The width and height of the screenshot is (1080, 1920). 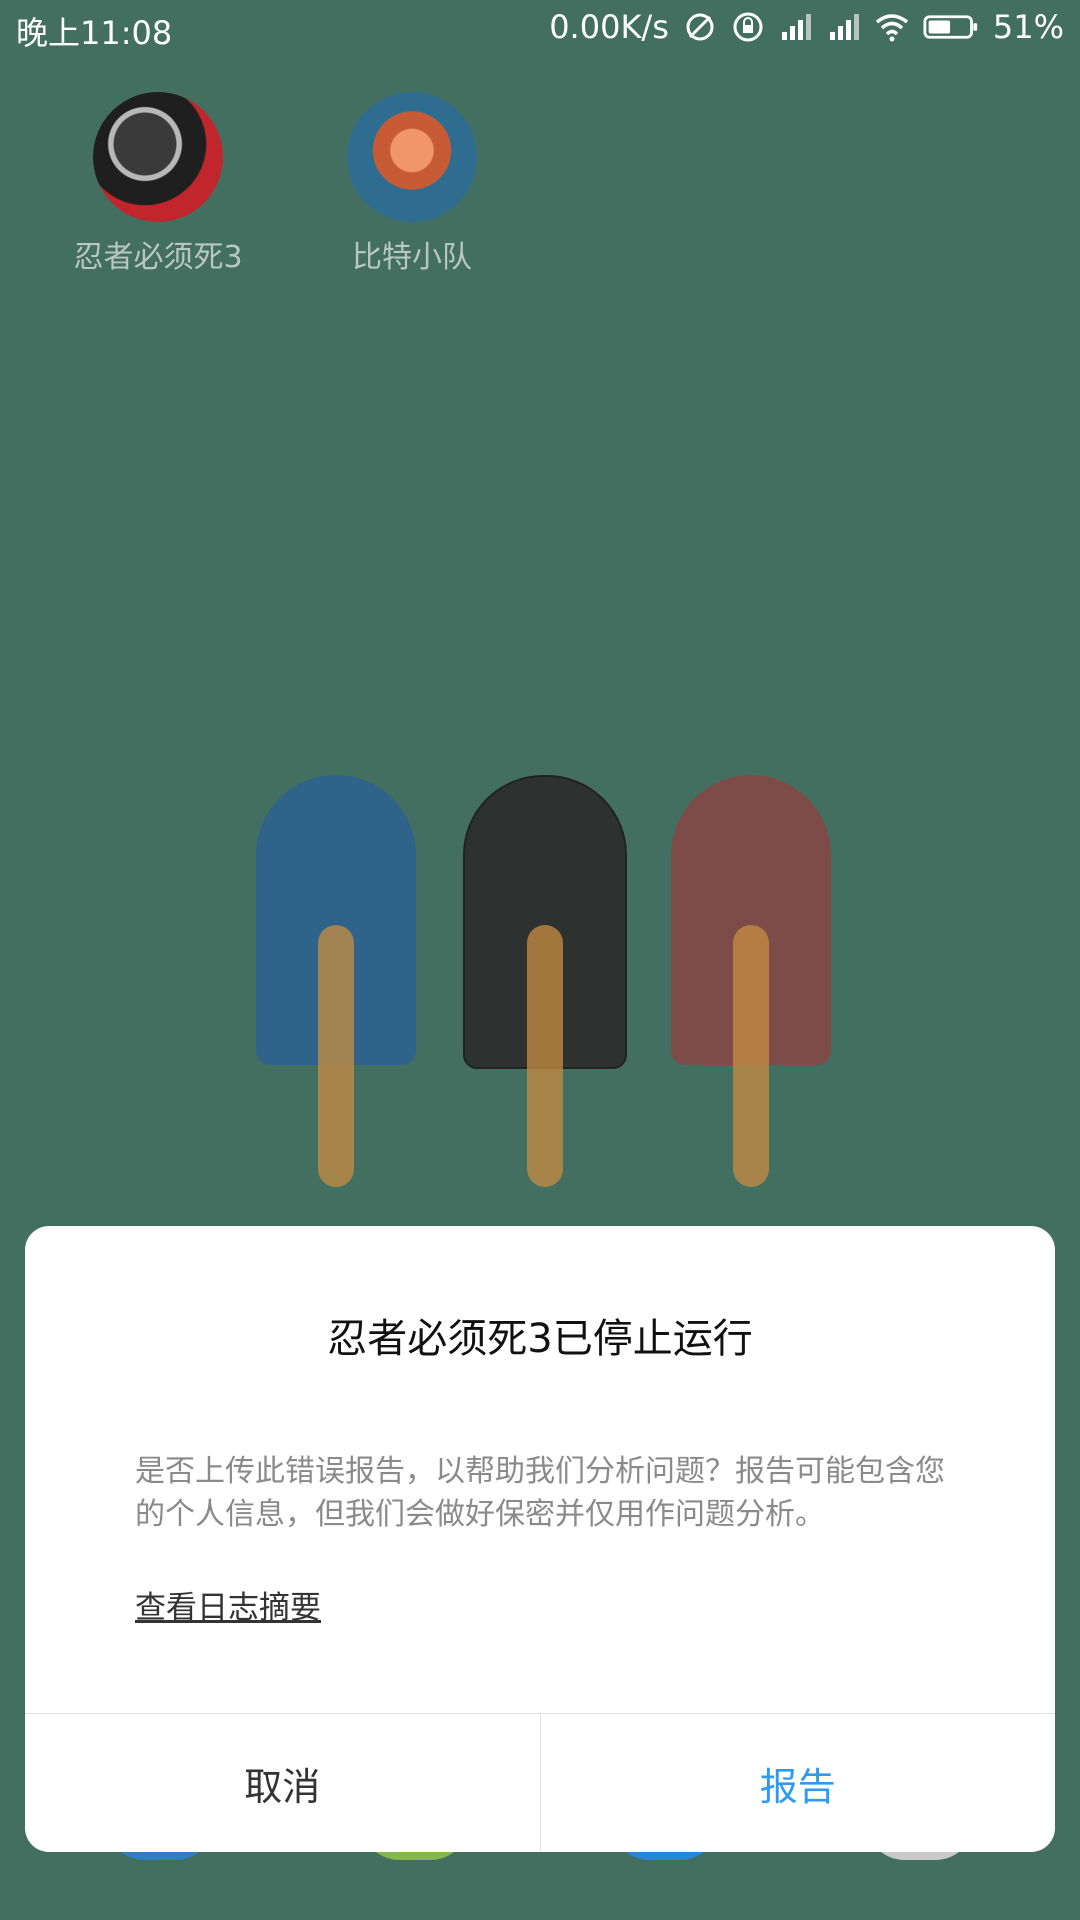 I want to click on dialog-title: 忍者必须死3已停止运行, so click(x=540, y=1339).